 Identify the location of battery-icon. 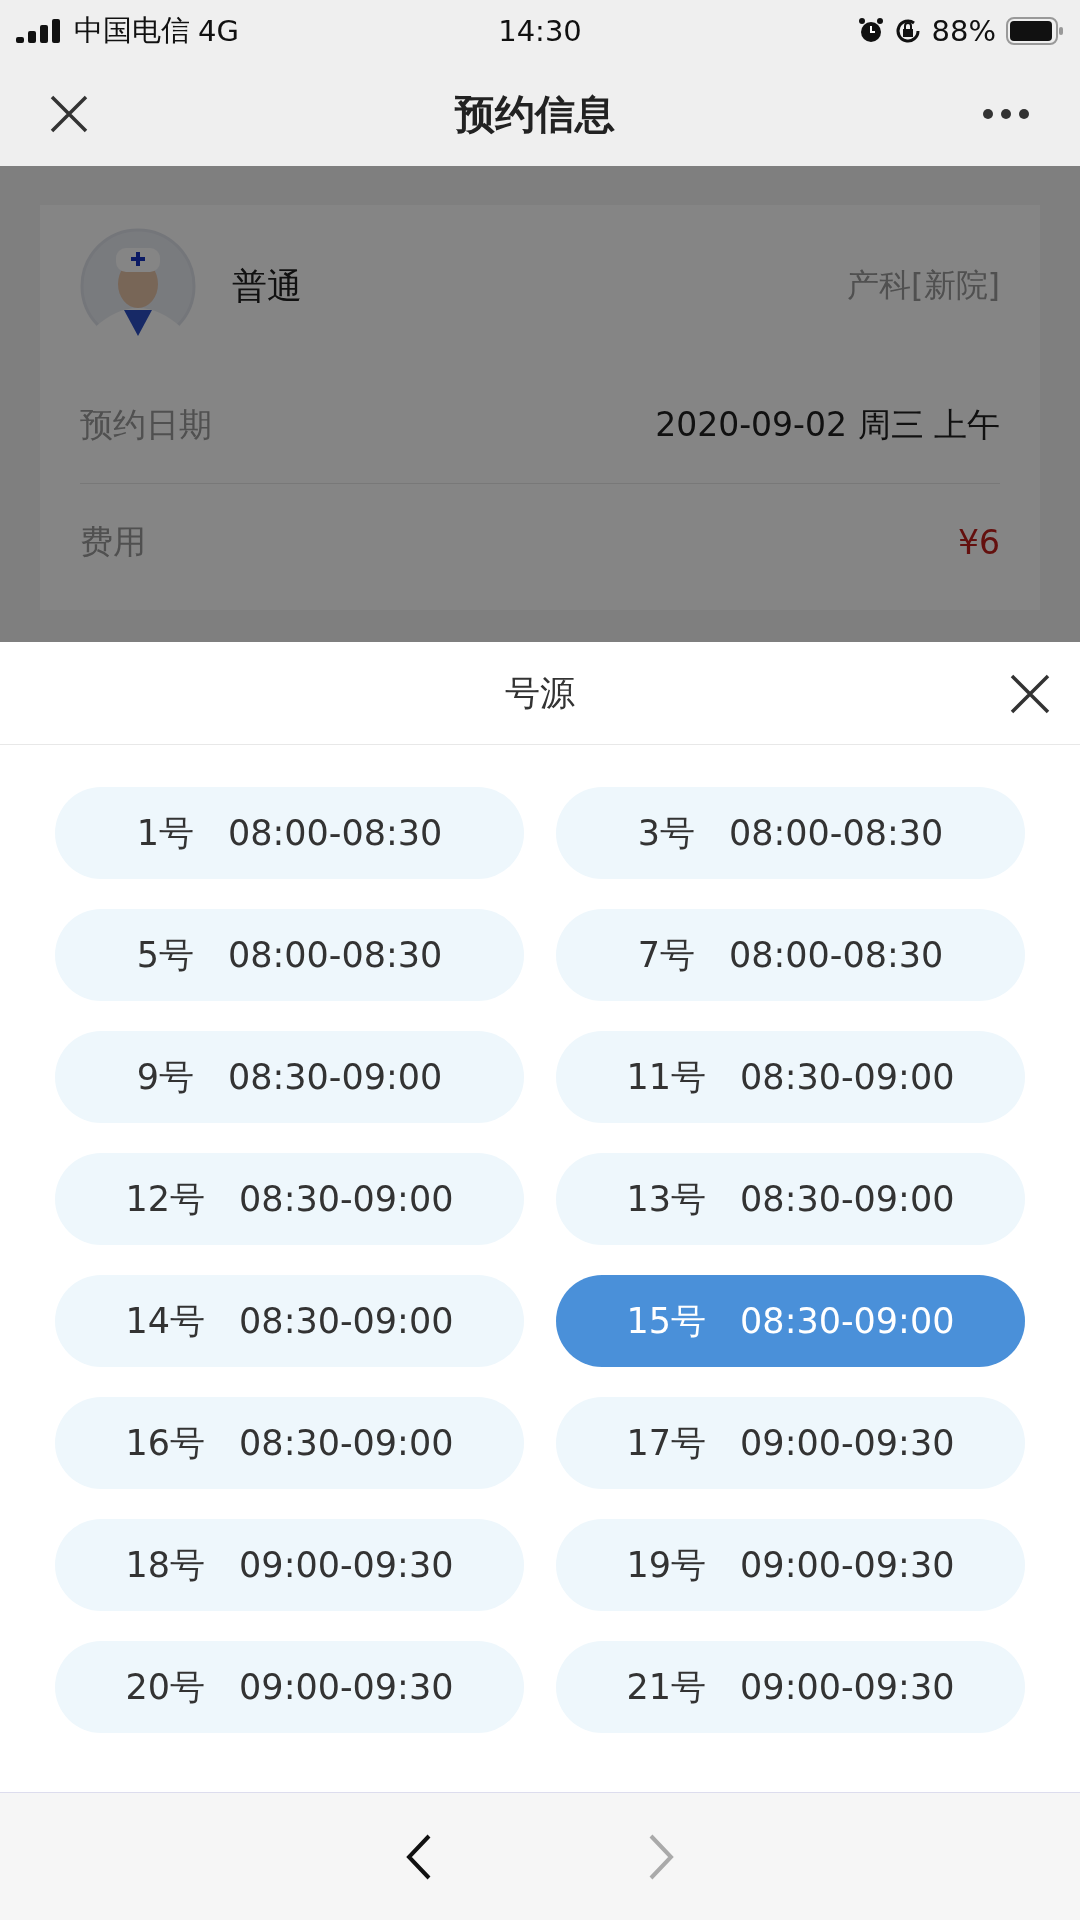
(1035, 31).